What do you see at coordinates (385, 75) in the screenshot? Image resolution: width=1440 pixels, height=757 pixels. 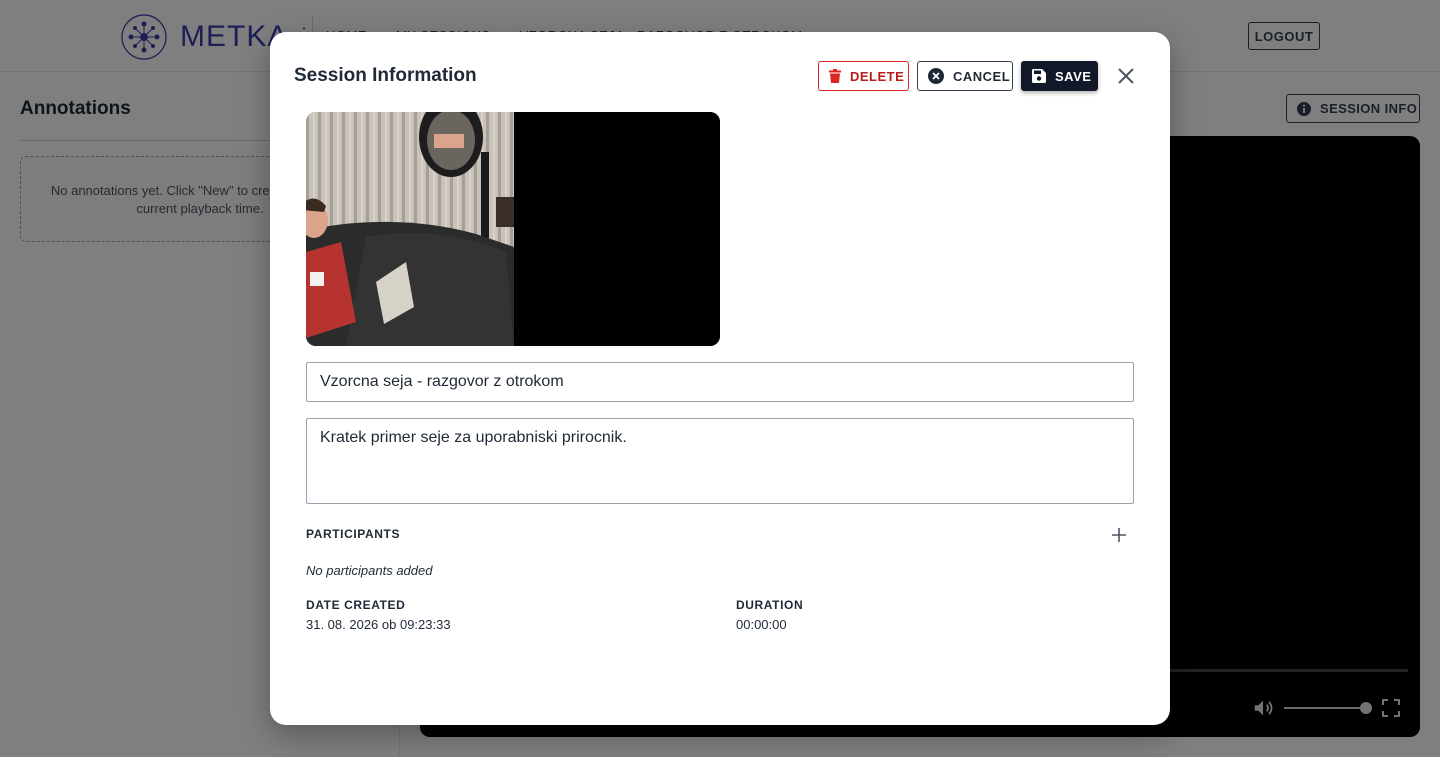 I see `dialog-title: Session Information` at bounding box center [385, 75].